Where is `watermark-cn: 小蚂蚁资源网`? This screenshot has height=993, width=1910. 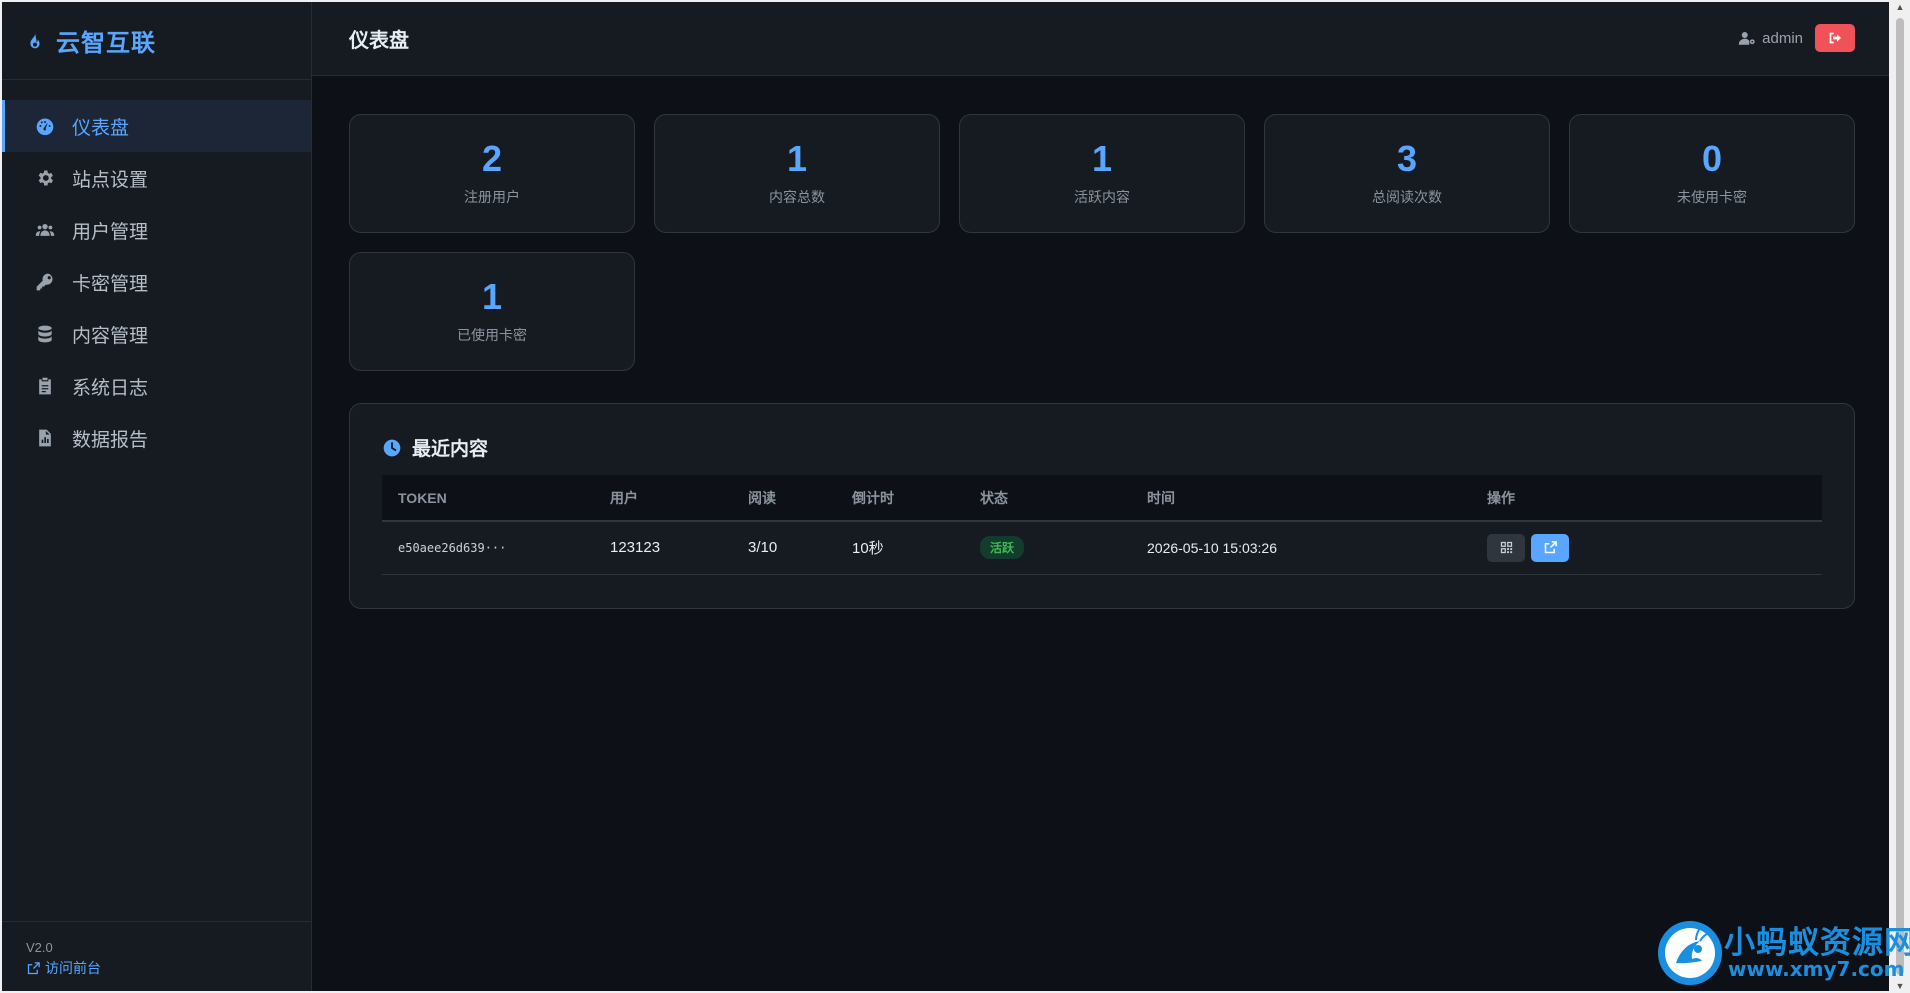
watermark-cn: 小蚂蚁资源网 is located at coordinates (1817, 943).